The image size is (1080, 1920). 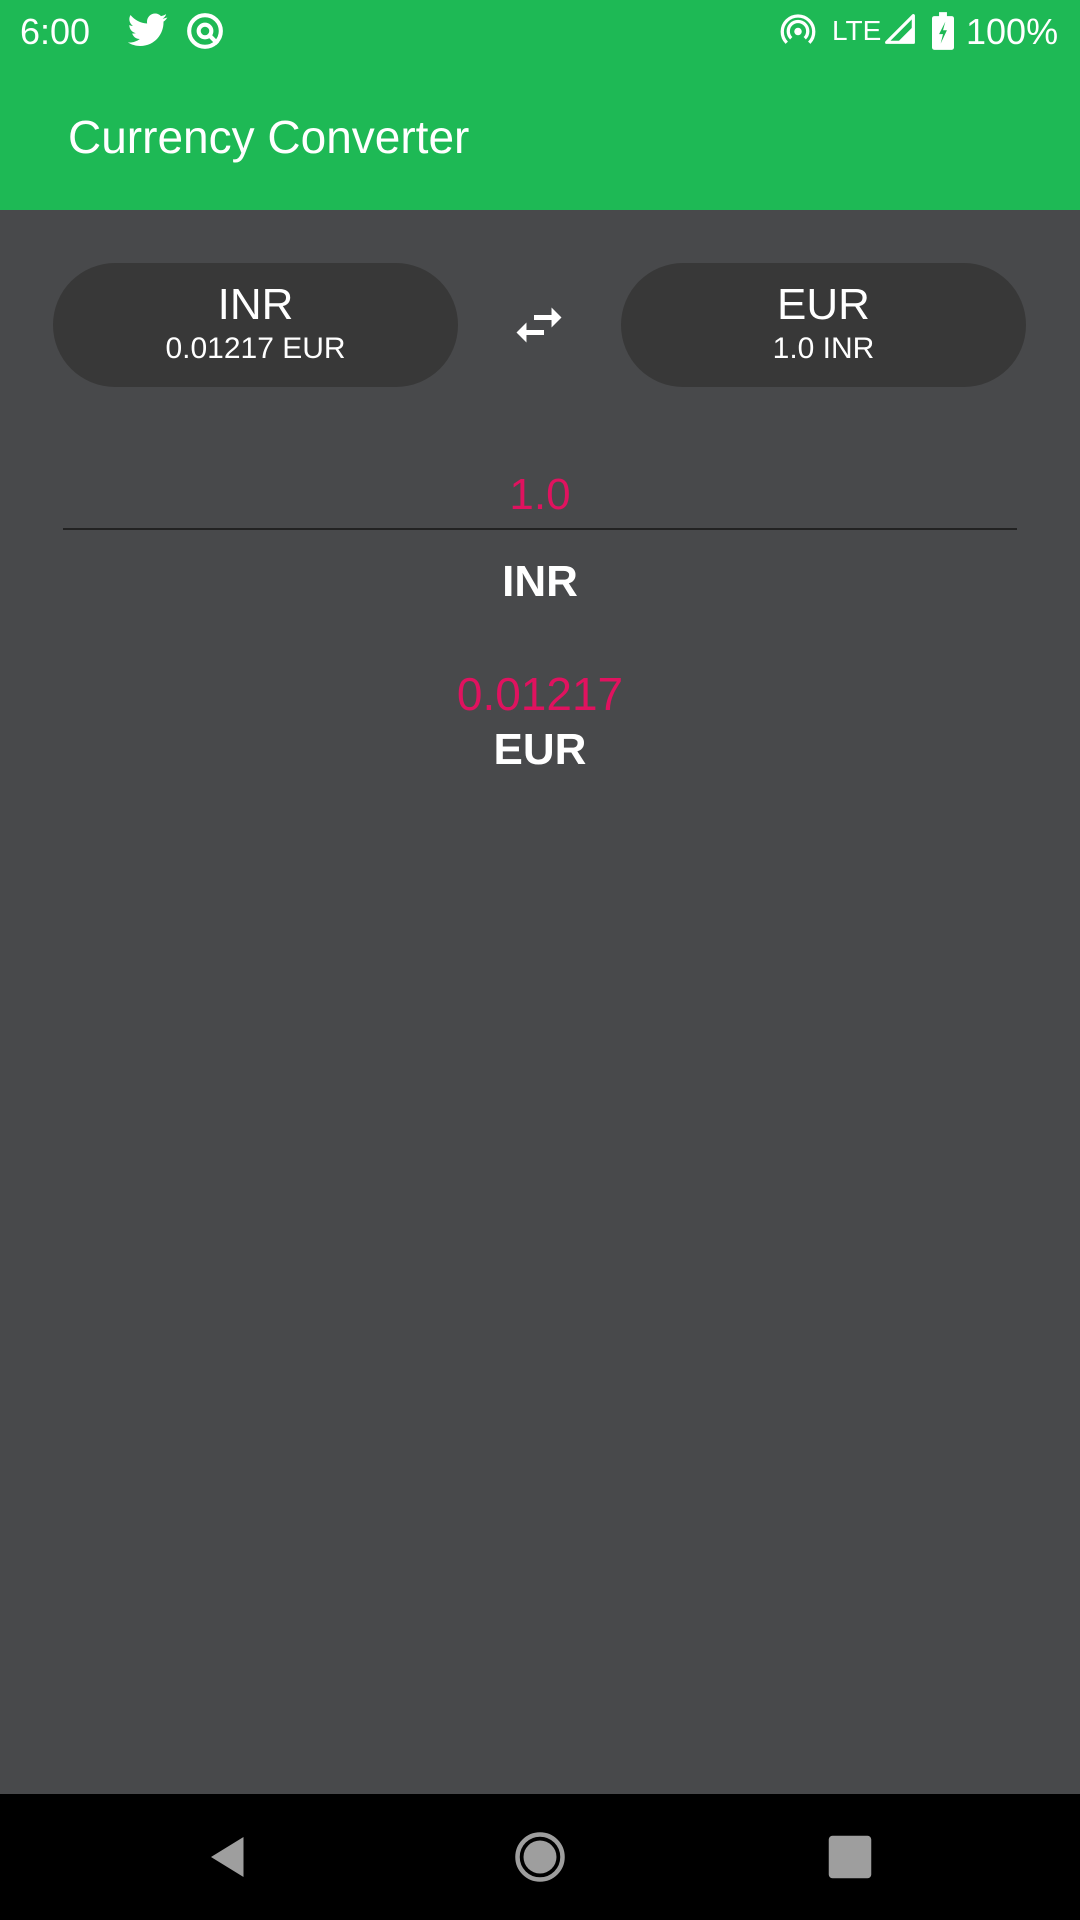 I want to click on hotspot-icon, so click(x=798, y=29).